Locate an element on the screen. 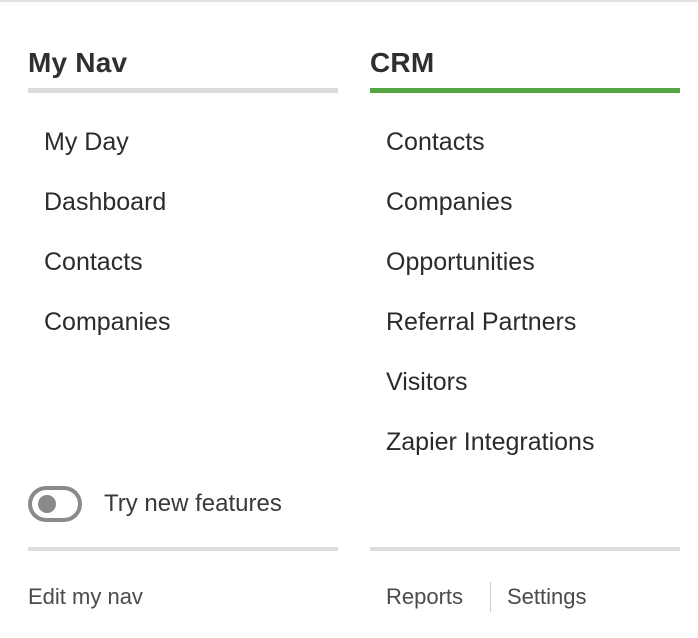  toggle-knob is located at coordinates (47, 504).